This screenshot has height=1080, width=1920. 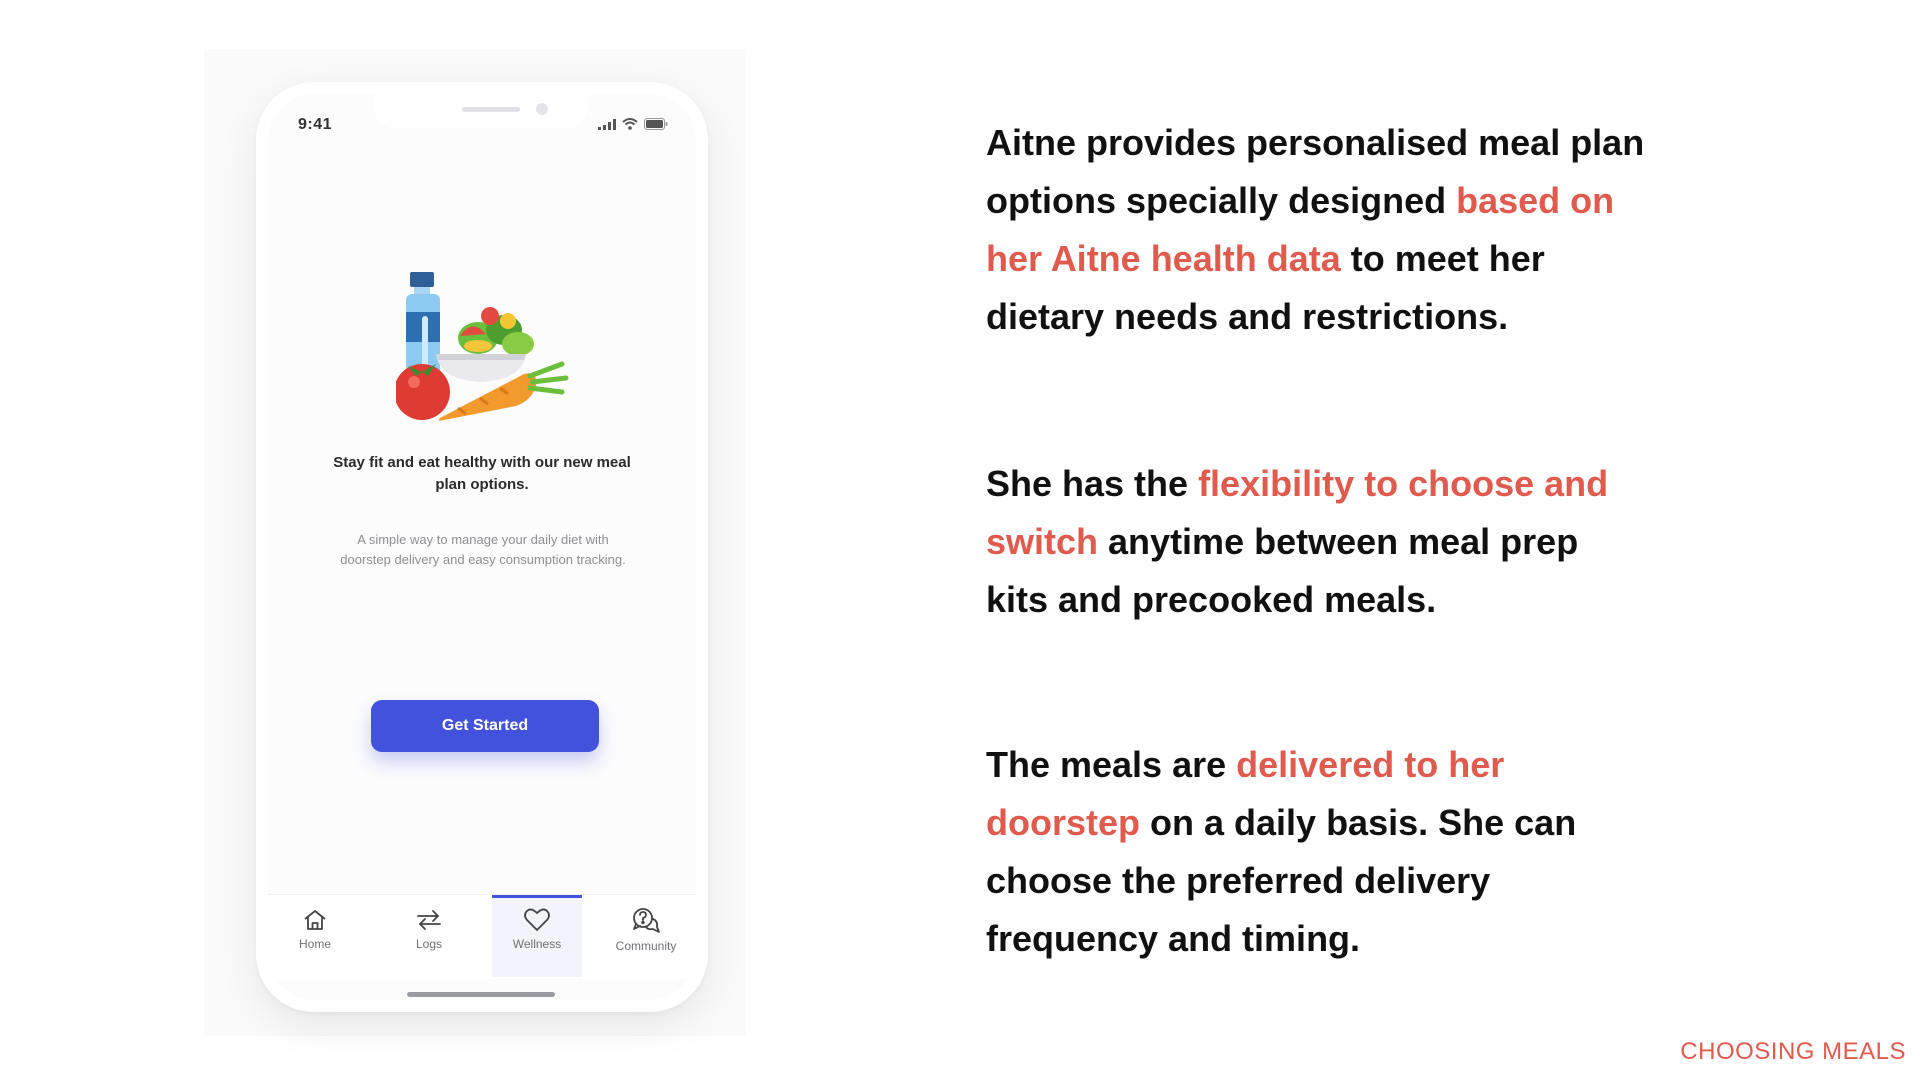 What do you see at coordinates (646, 936) in the screenshot?
I see `tab-community: Community` at bounding box center [646, 936].